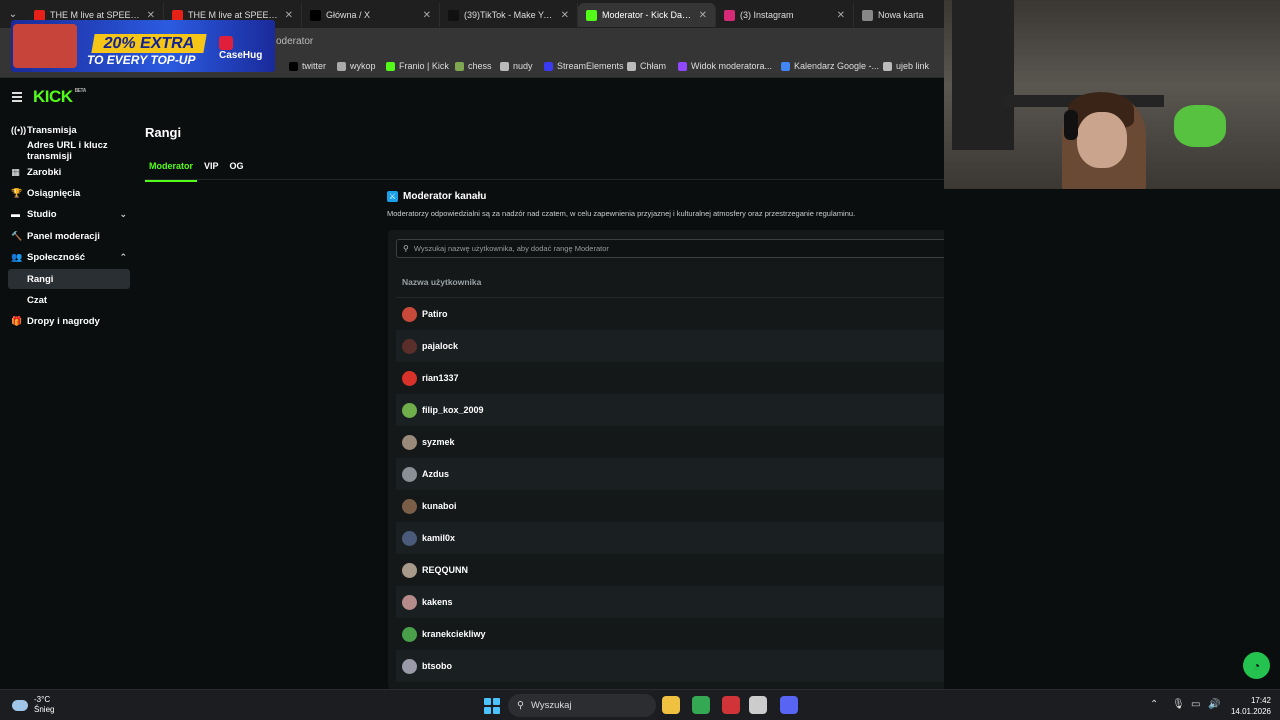 This screenshot has width=1280, height=720. I want to click on moderator-search-input, so click(703, 248).